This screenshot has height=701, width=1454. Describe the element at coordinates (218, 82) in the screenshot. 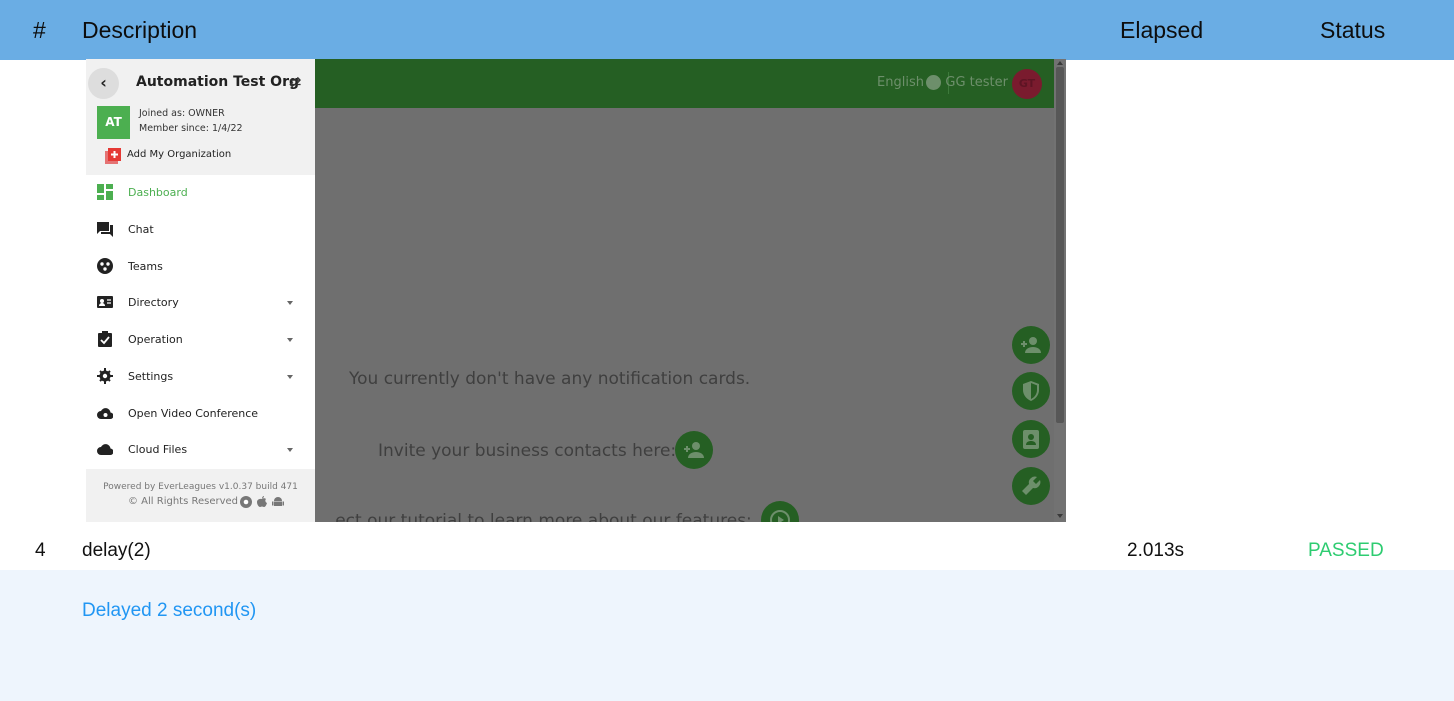

I see `org-name: Automation Test Org` at that location.